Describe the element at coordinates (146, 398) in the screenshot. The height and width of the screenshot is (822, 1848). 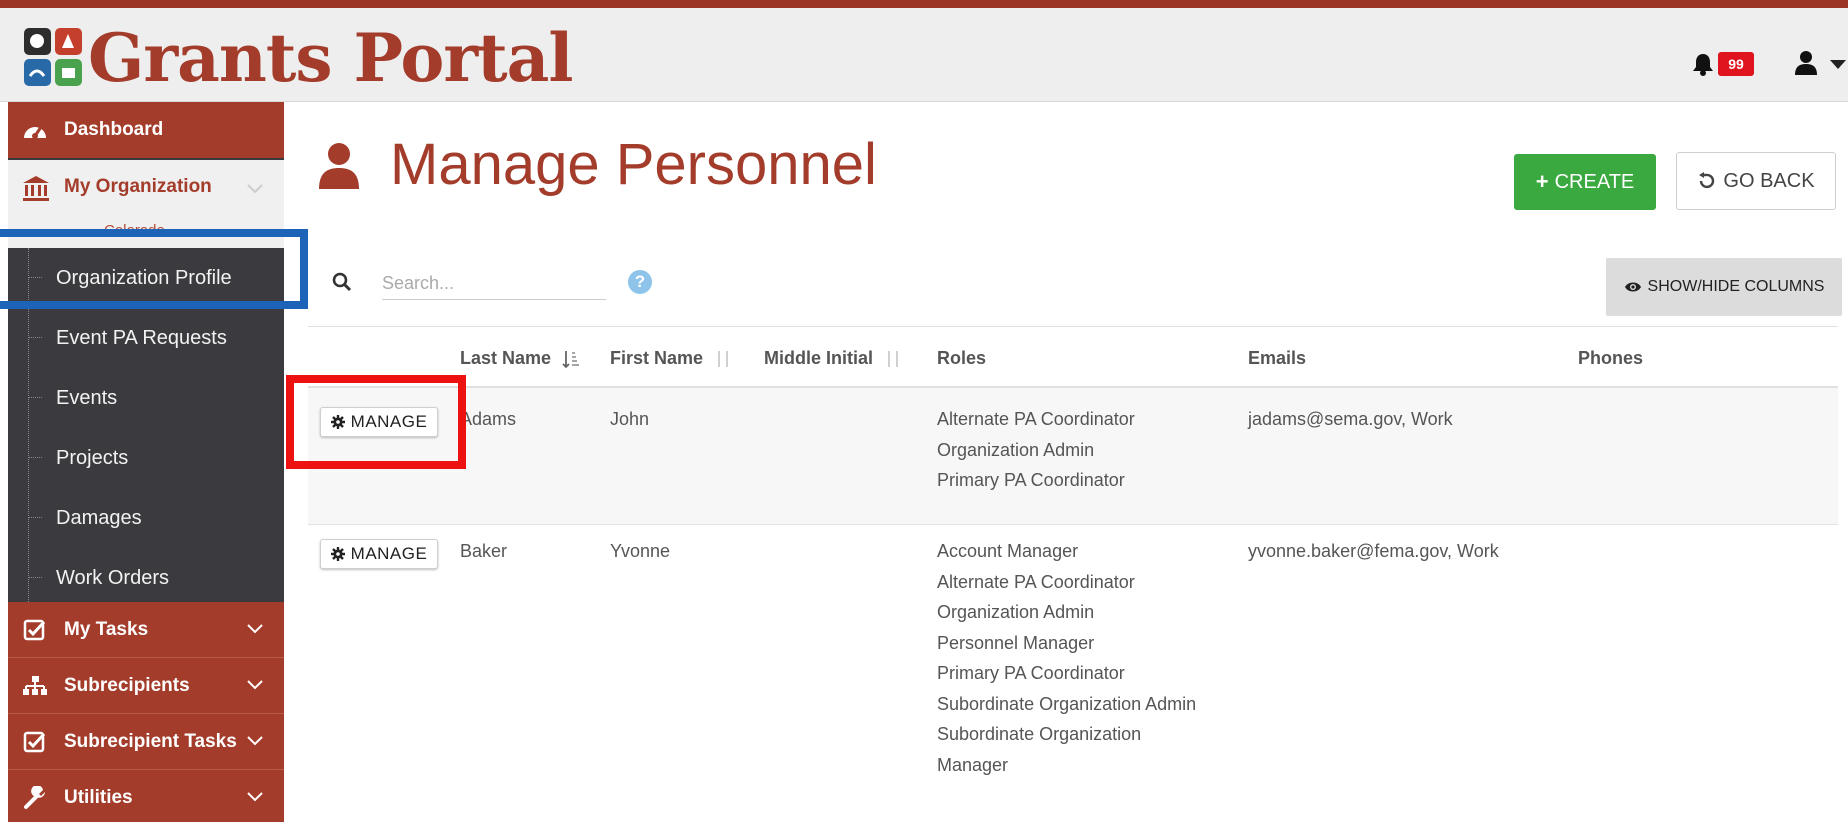
I see `sidebar-item-events: Events` at that location.